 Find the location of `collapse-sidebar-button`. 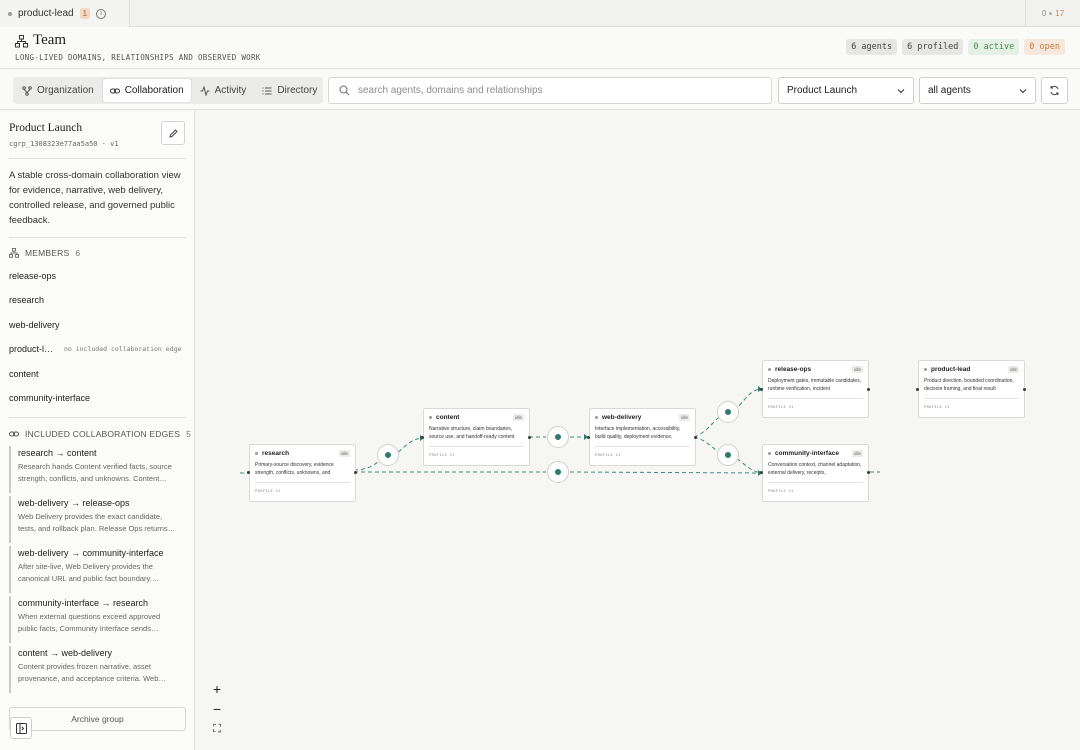

collapse-sidebar-button is located at coordinates (21, 728).